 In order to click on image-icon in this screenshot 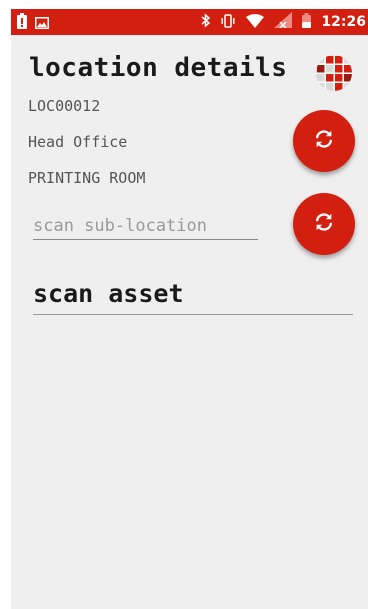, I will do `click(42, 23)`.